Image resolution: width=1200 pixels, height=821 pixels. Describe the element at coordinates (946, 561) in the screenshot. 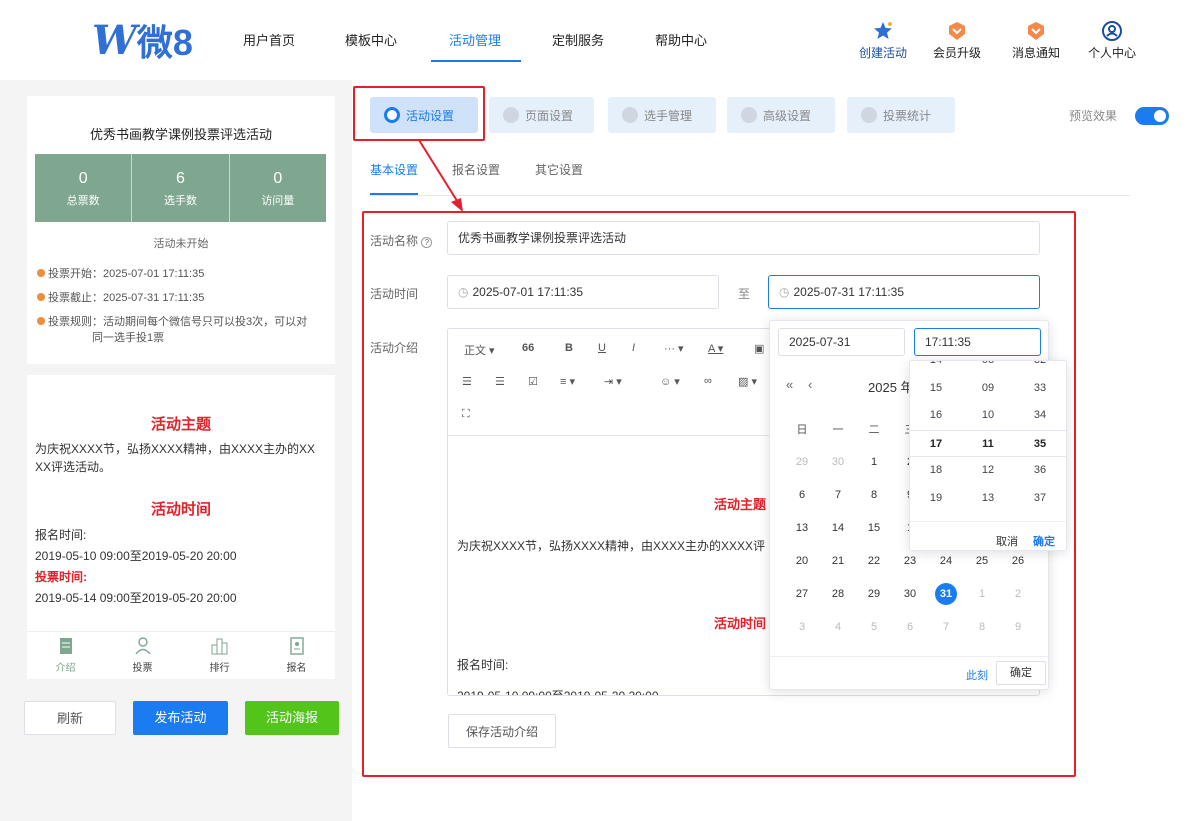

I see `calendar-day: 24` at that location.